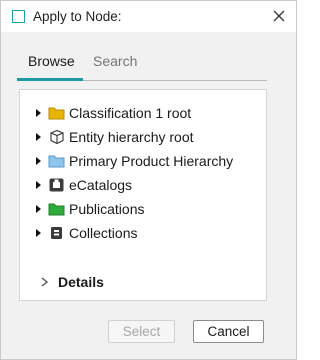 Image resolution: width=320 pixels, height=360 pixels. I want to click on tree-item-label: Publications, so click(107, 209).